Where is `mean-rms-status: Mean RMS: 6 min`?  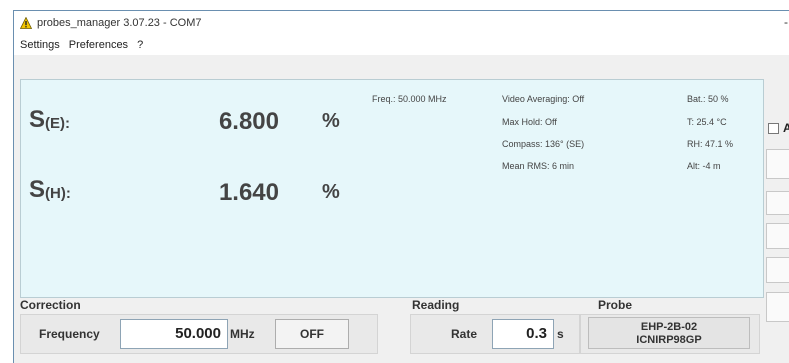
mean-rms-status: Mean RMS: 6 min is located at coordinates (538, 166).